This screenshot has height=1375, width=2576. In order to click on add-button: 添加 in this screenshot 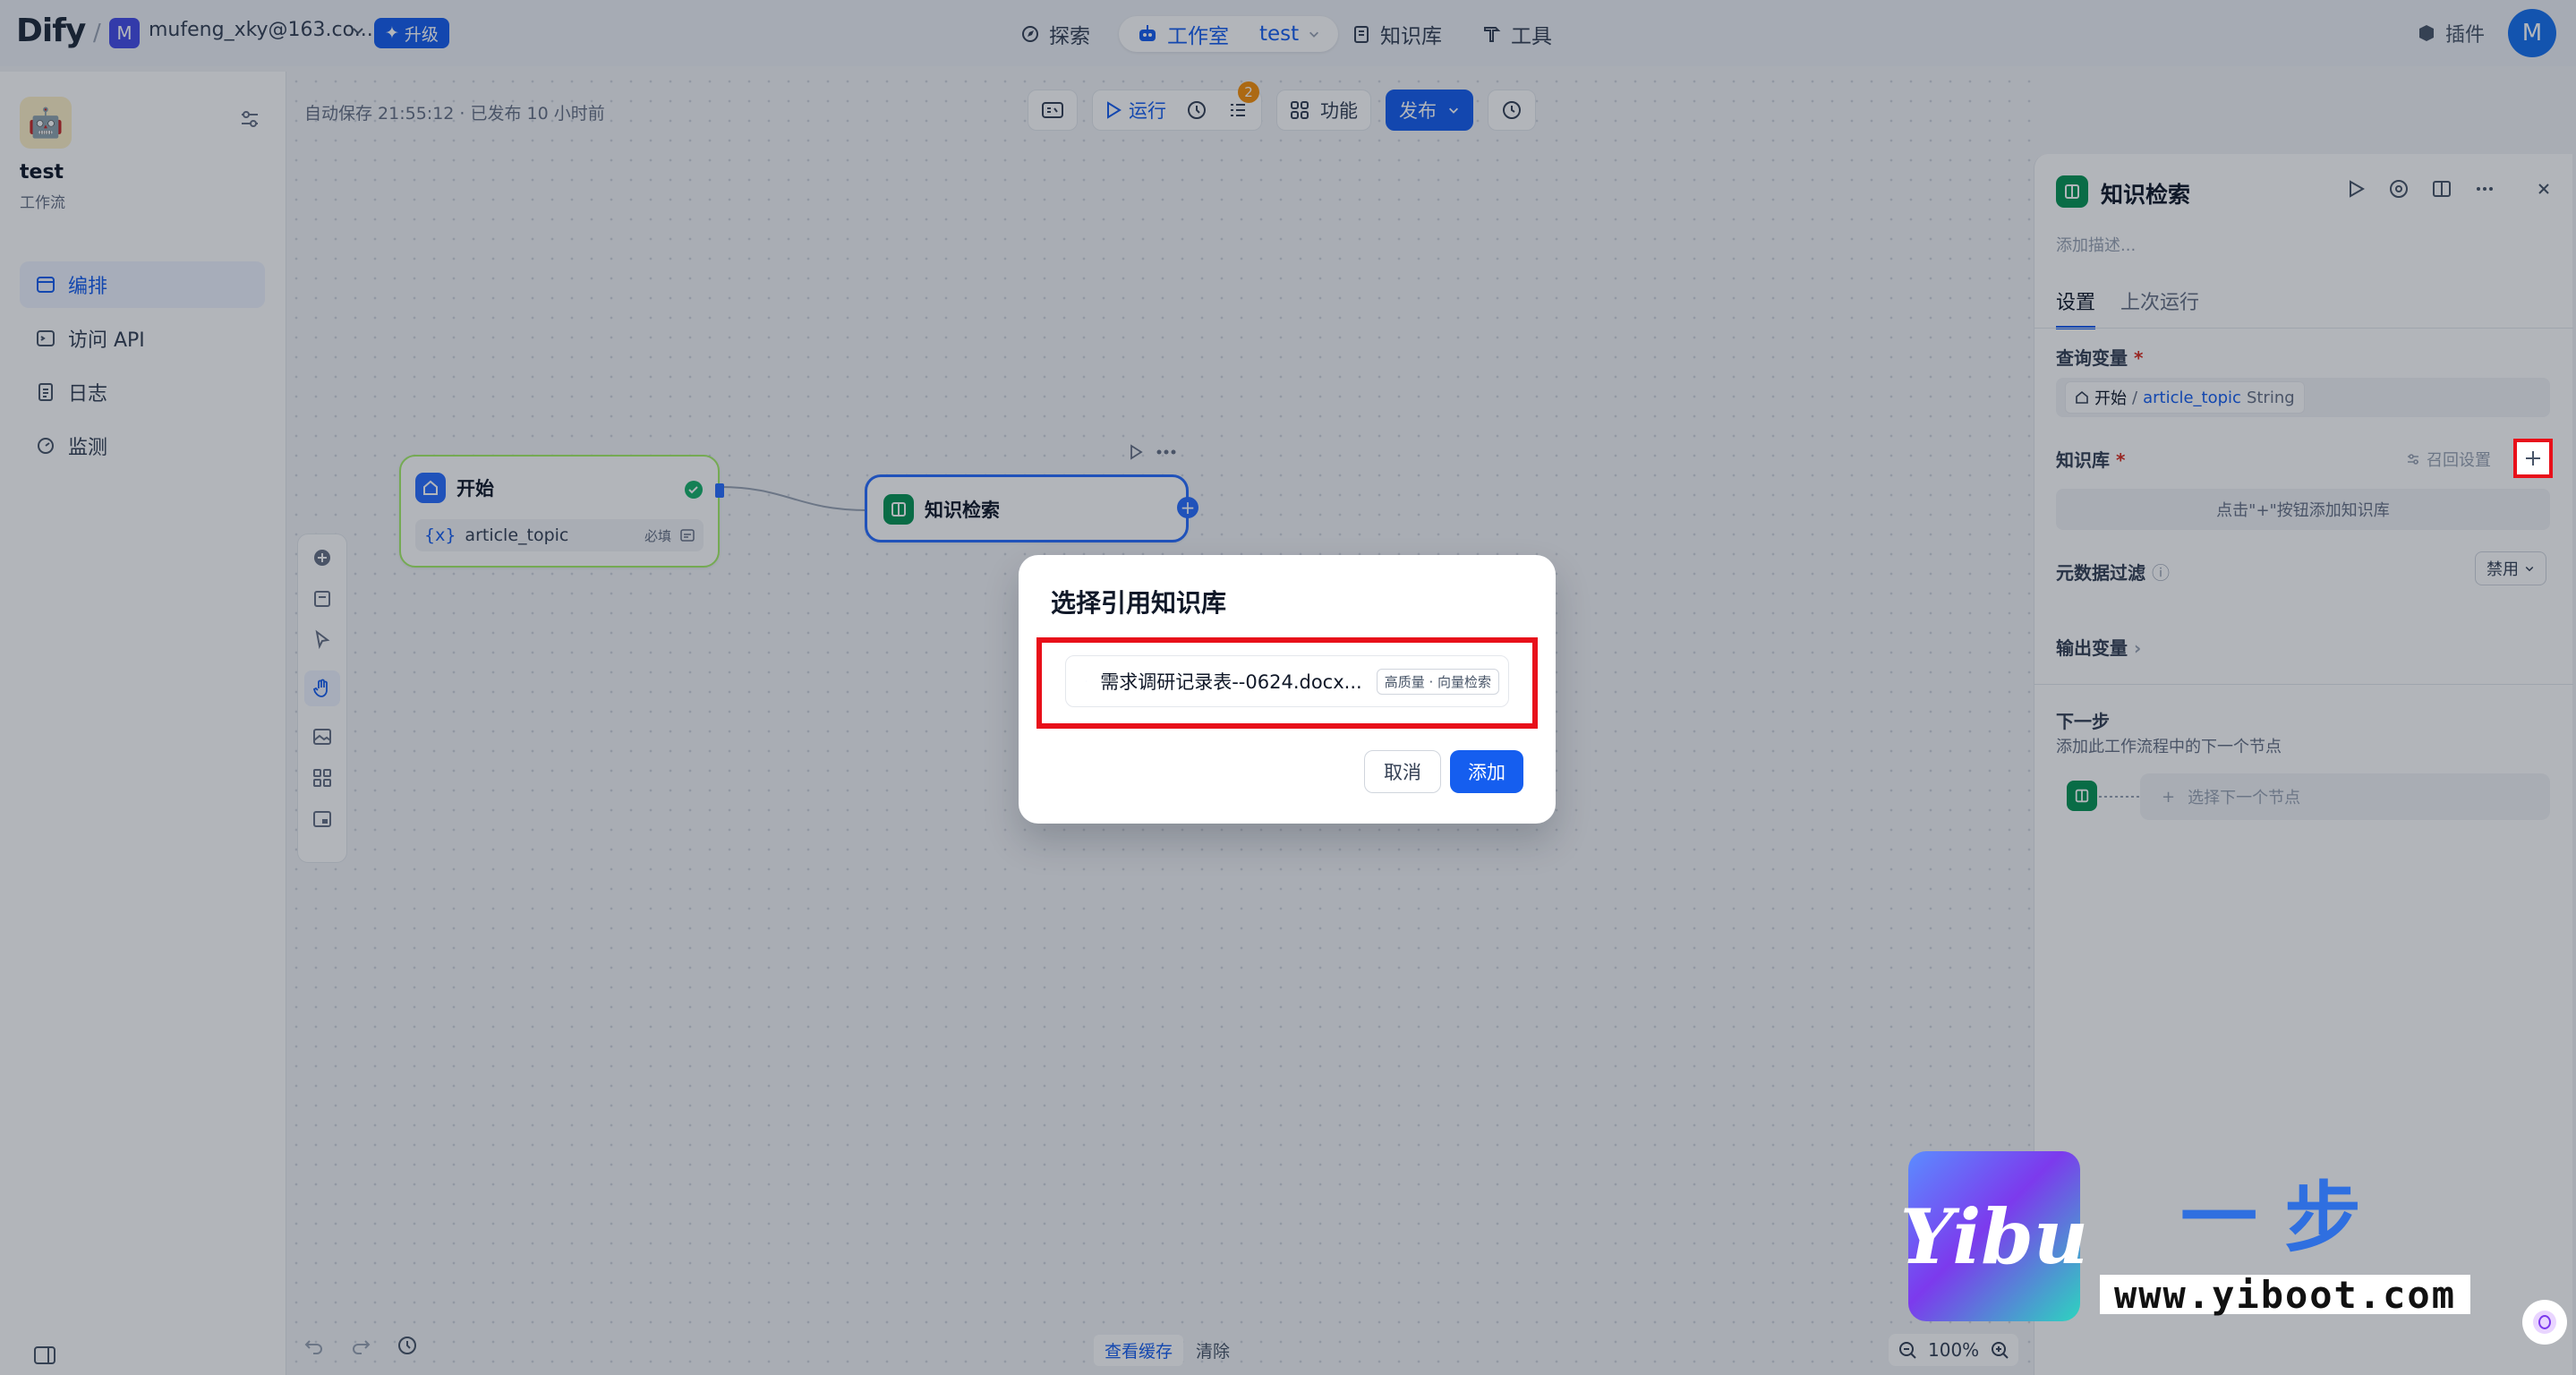, I will do `click(1486, 771)`.